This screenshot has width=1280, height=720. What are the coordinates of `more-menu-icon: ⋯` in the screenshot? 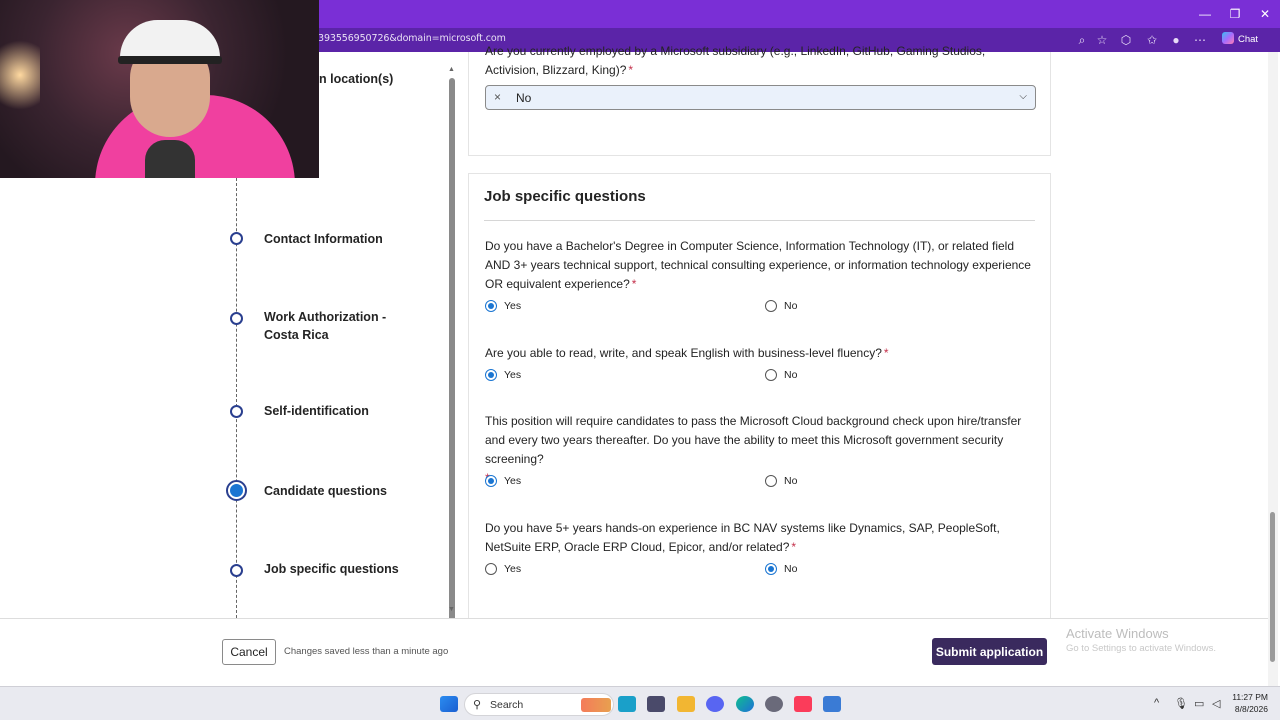 It's located at (1200, 40).